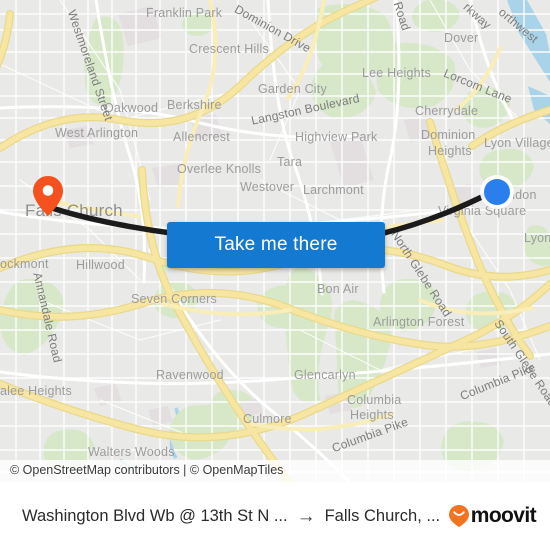  What do you see at coordinates (48, 196) in the screenshot?
I see `origin-pin` at bounding box center [48, 196].